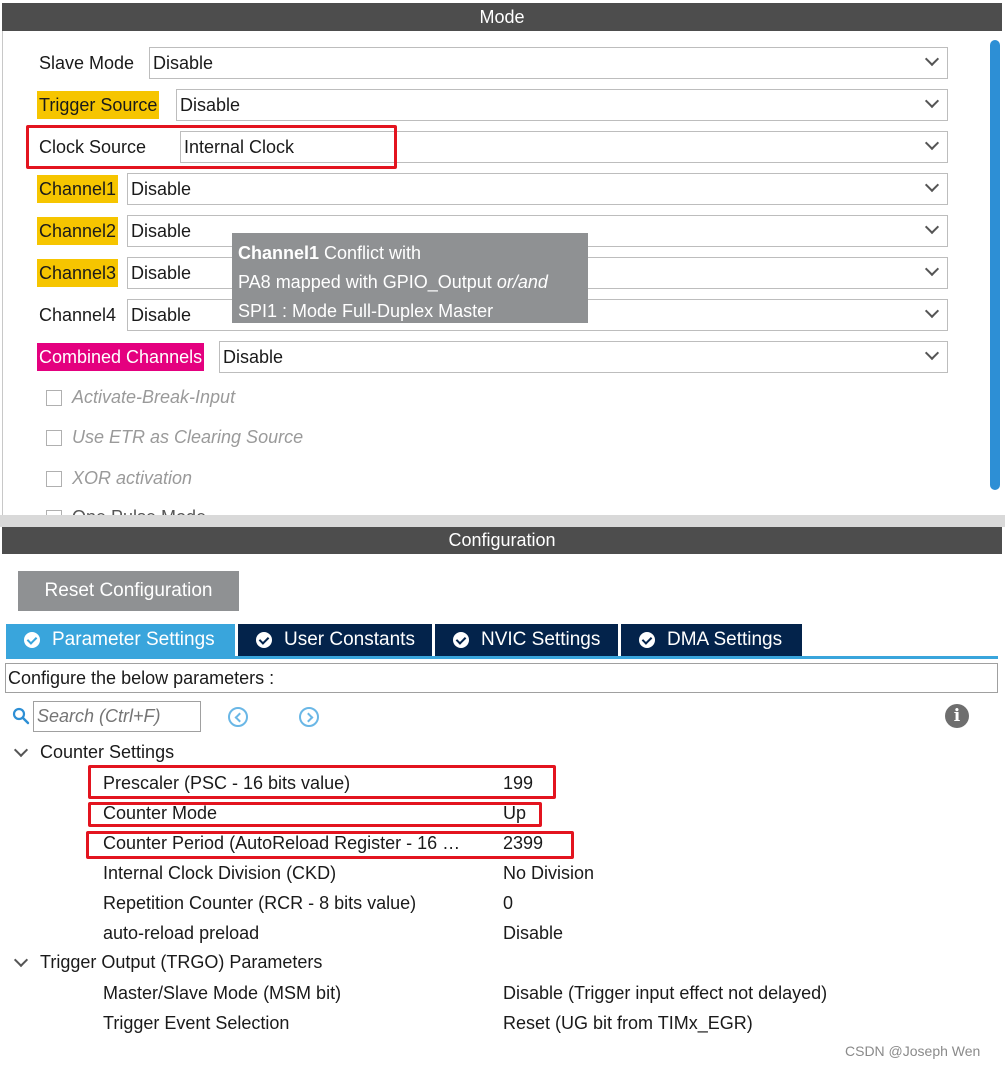 The image size is (1005, 1069). Describe the element at coordinates (495, 510) in the screenshot. I see `one-pulse-clip: One Pulse Mode` at that location.